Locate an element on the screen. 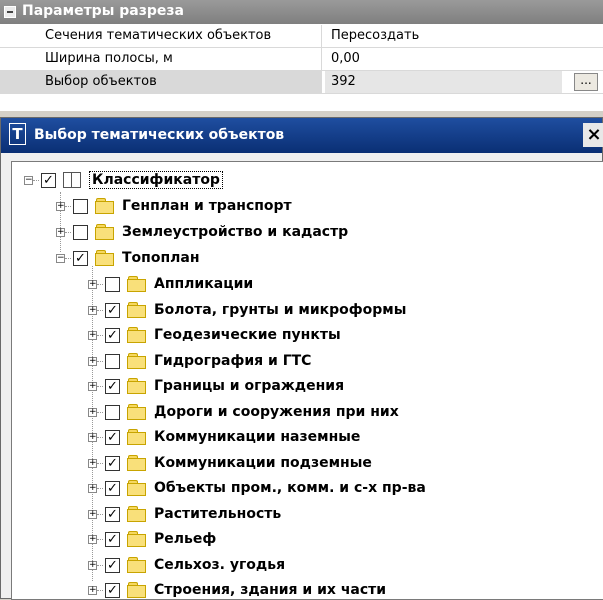  property-name: Сечения тематических объектов is located at coordinates (161, 36).